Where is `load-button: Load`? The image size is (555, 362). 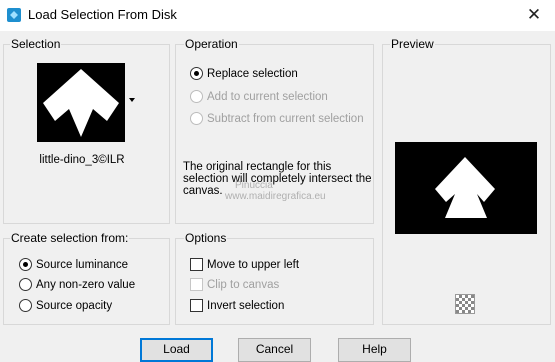 load-button: Load is located at coordinates (176, 350).